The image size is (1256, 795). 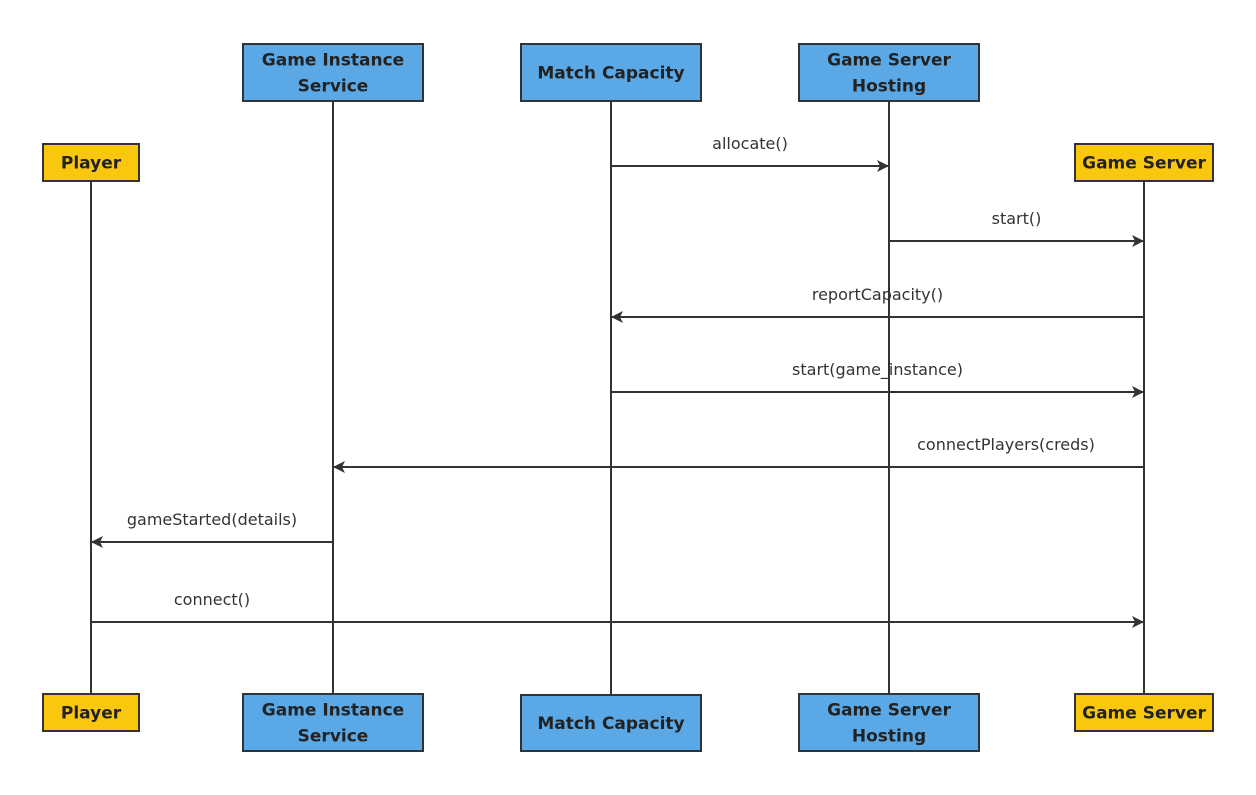 What do you see at coordinates (333, 722) in the screenshot?
I see `participant-gis-bot: Game Instance Service` at bounding box center [333, 722].